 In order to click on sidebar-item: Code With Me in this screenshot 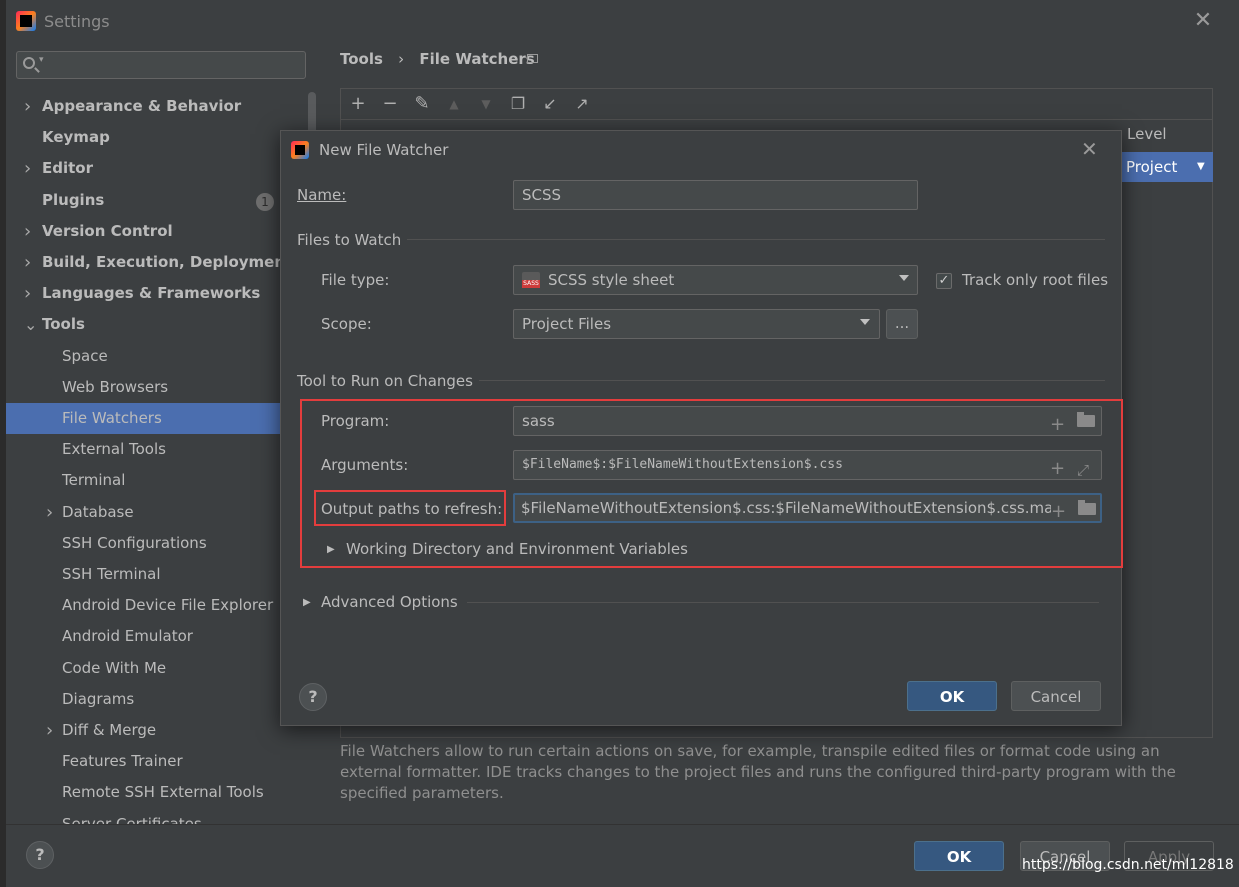, I will do `click(143, 668)`.